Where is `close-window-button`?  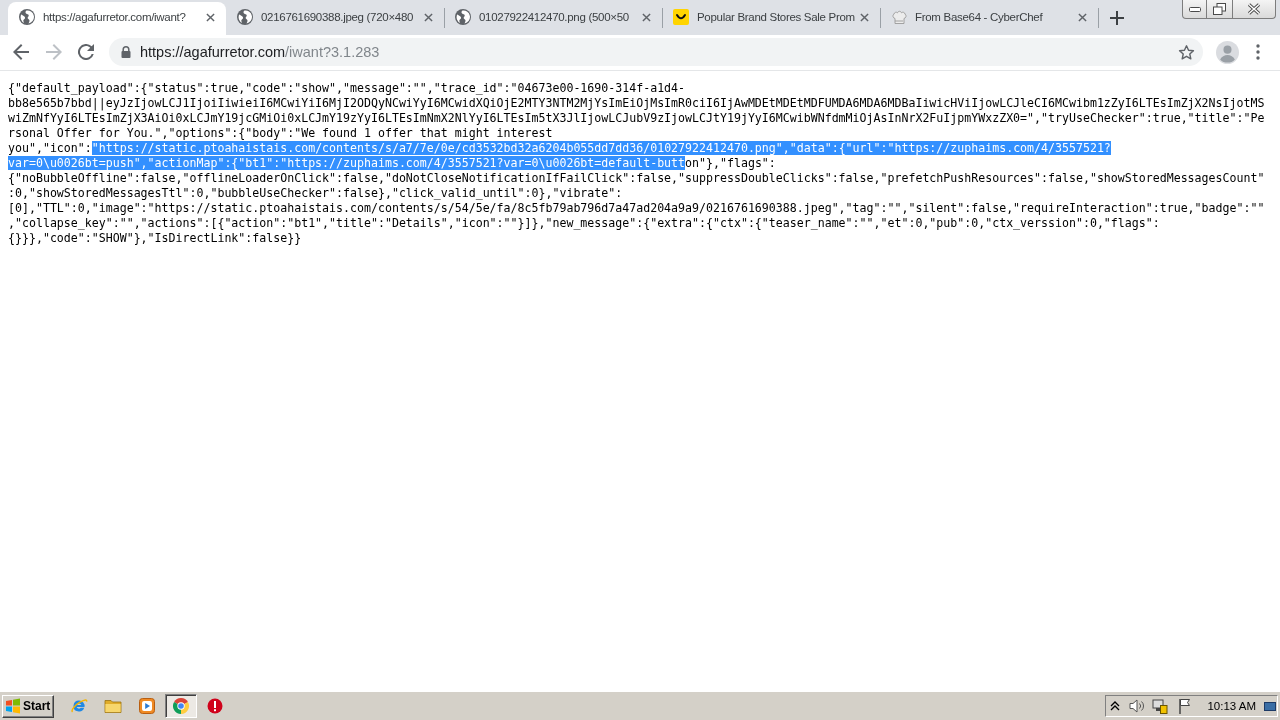 close-window-button is located at coordinates (1254, 9).